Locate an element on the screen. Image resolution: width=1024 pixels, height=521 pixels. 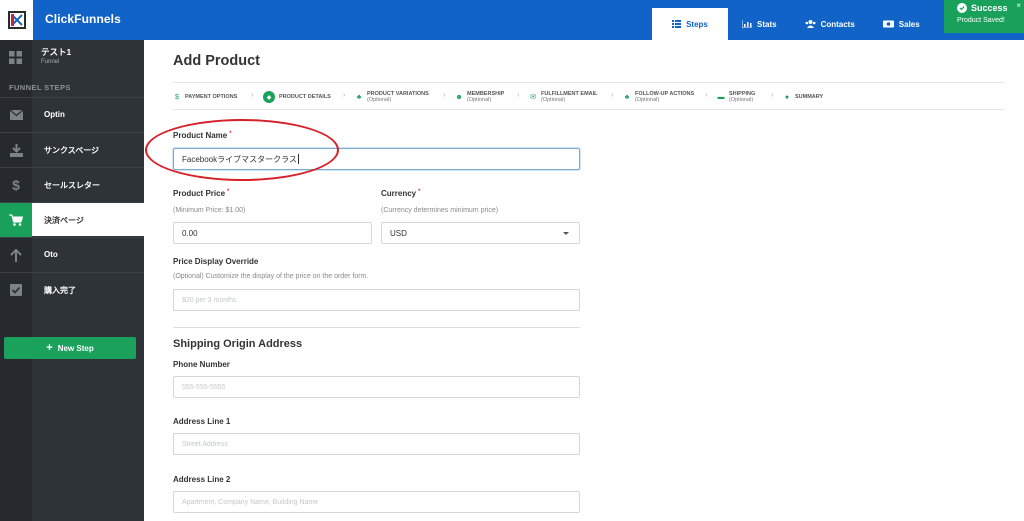
users-icon: ☻ is located at coordinates (459, 97).